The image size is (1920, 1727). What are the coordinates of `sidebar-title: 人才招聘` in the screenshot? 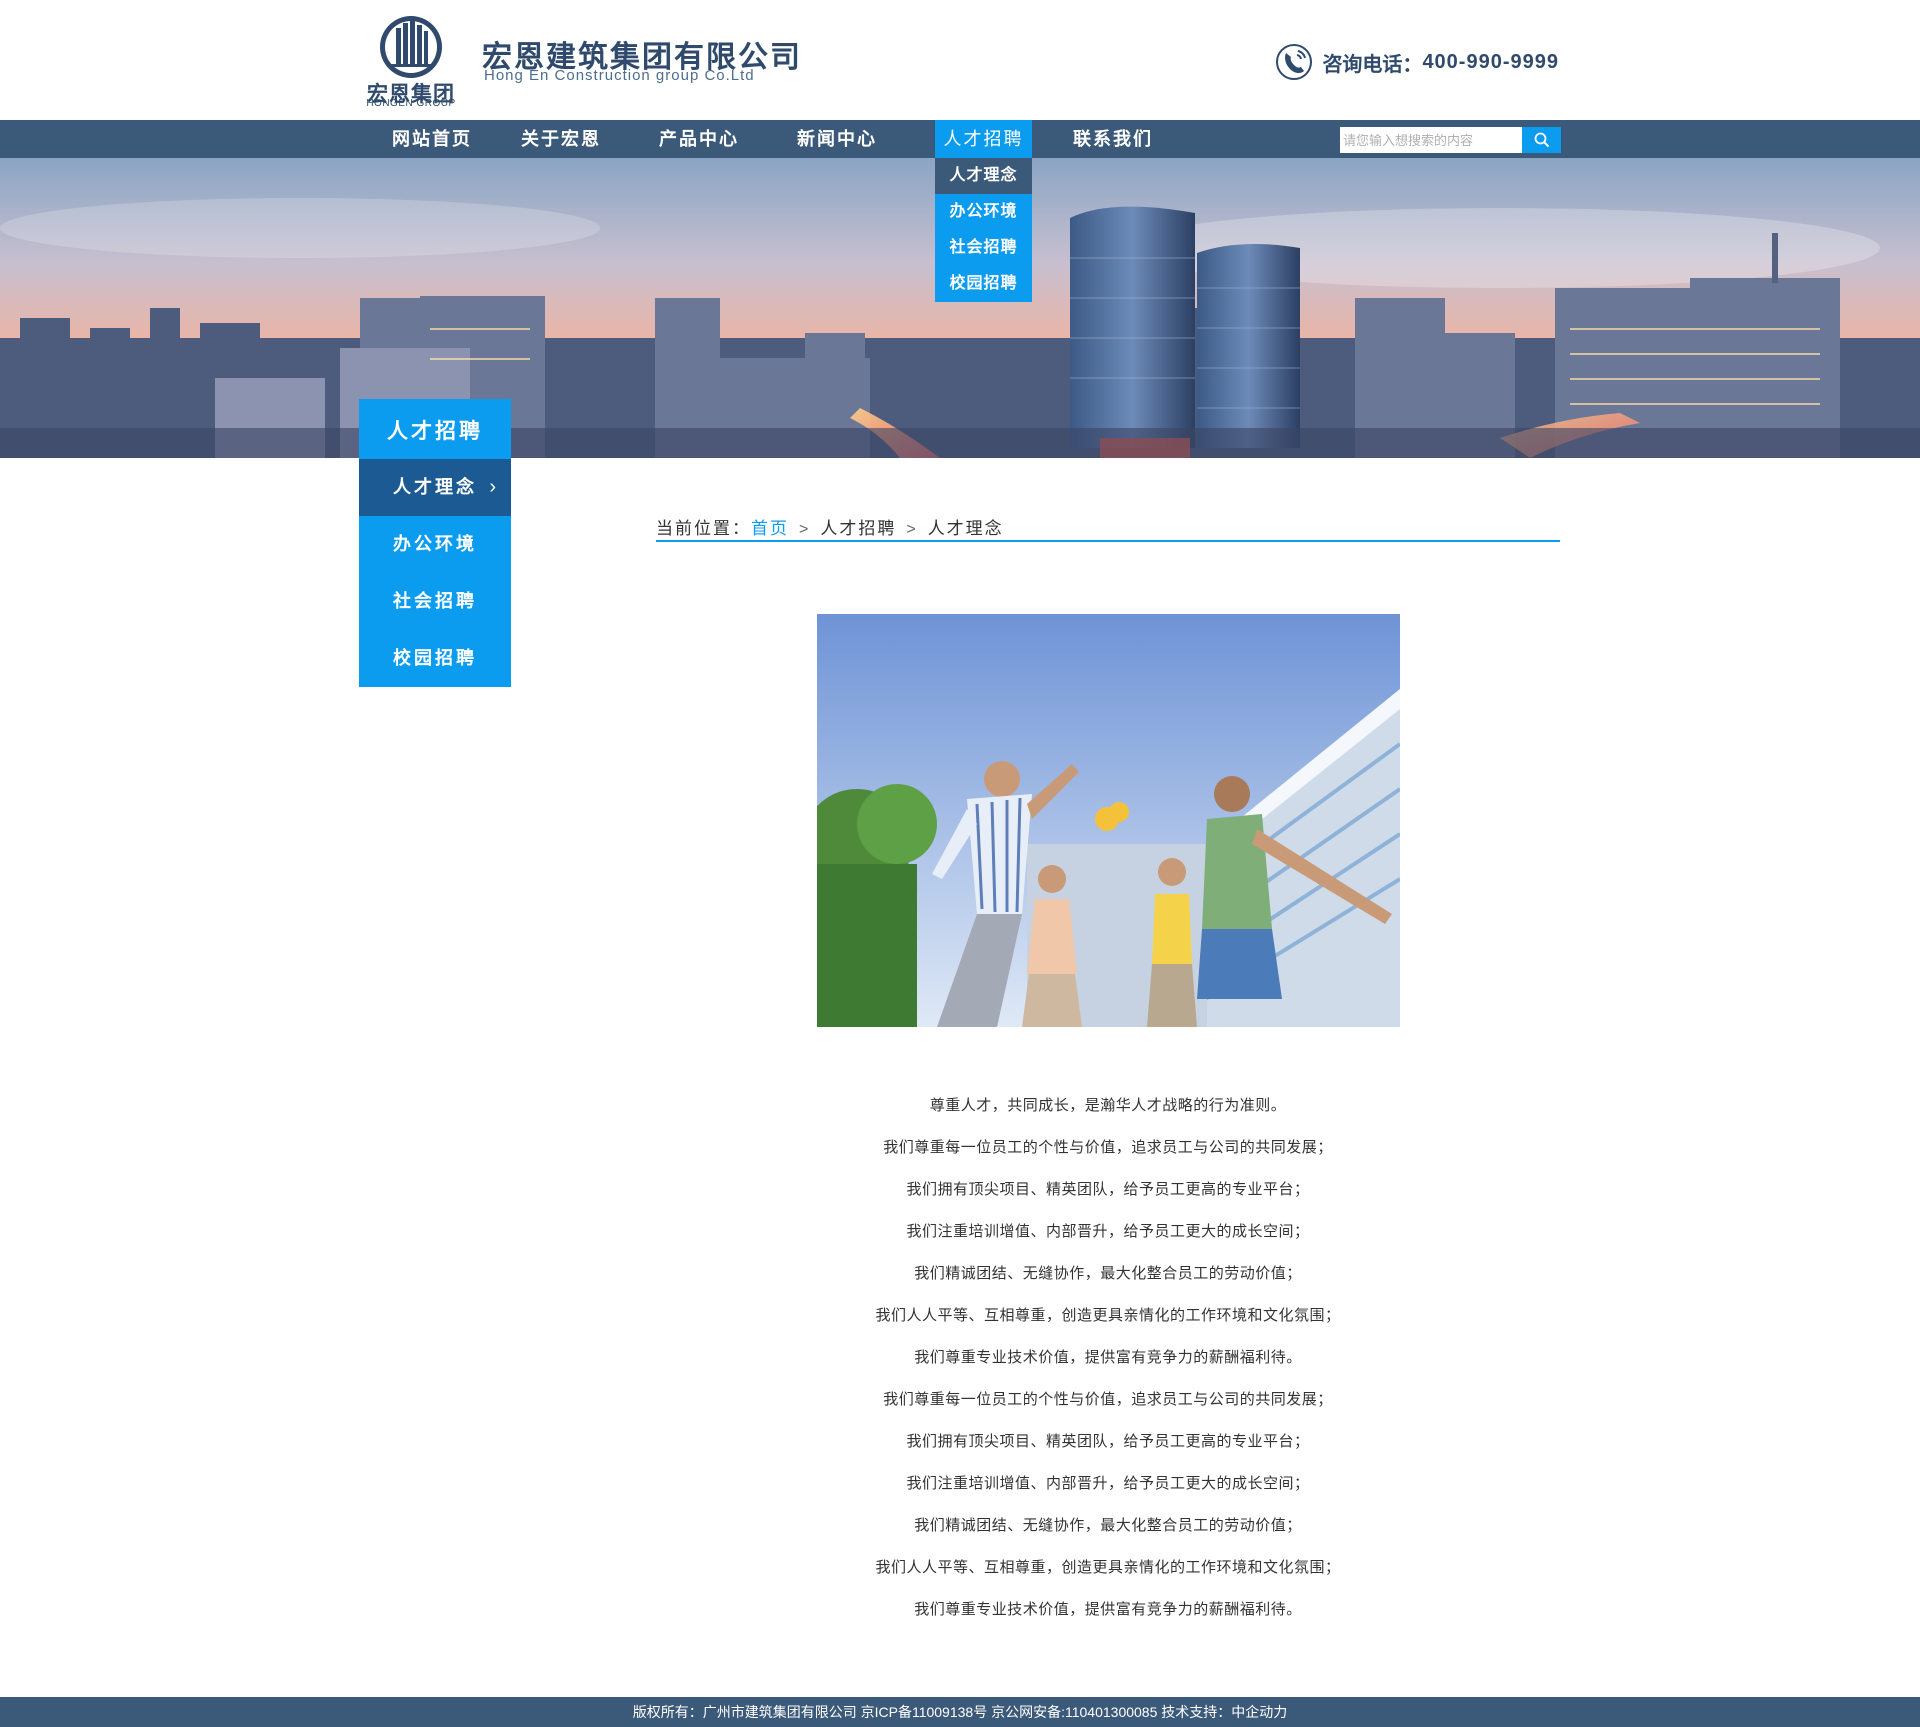 It's located at (435, 429).